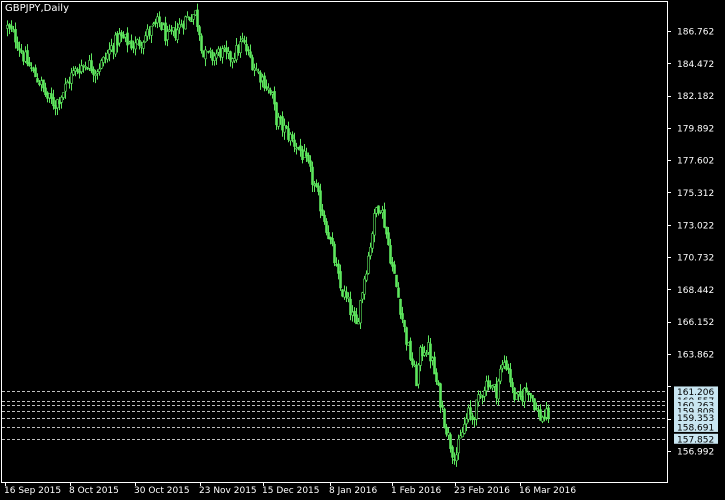 The width and height of the screenshot is (725, 500). What do you see at coordinates (695, 452) in the screenshot?
I see `y-tick-label: 156.992` at bounding box center [695, 452].